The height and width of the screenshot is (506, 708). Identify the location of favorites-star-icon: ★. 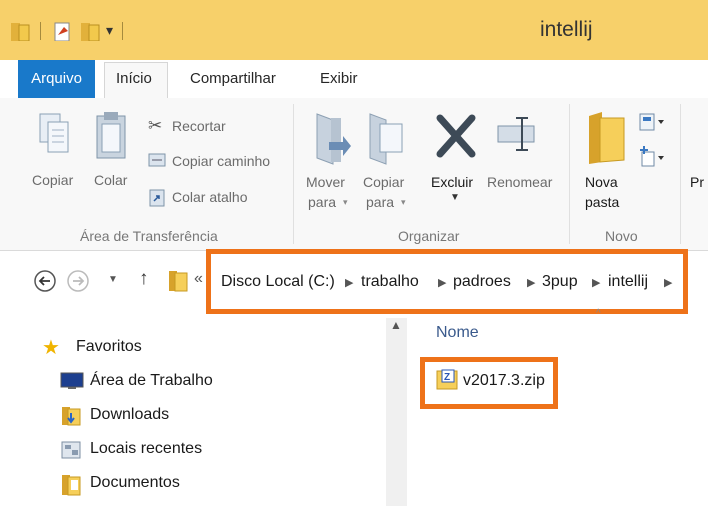
(51, 348).